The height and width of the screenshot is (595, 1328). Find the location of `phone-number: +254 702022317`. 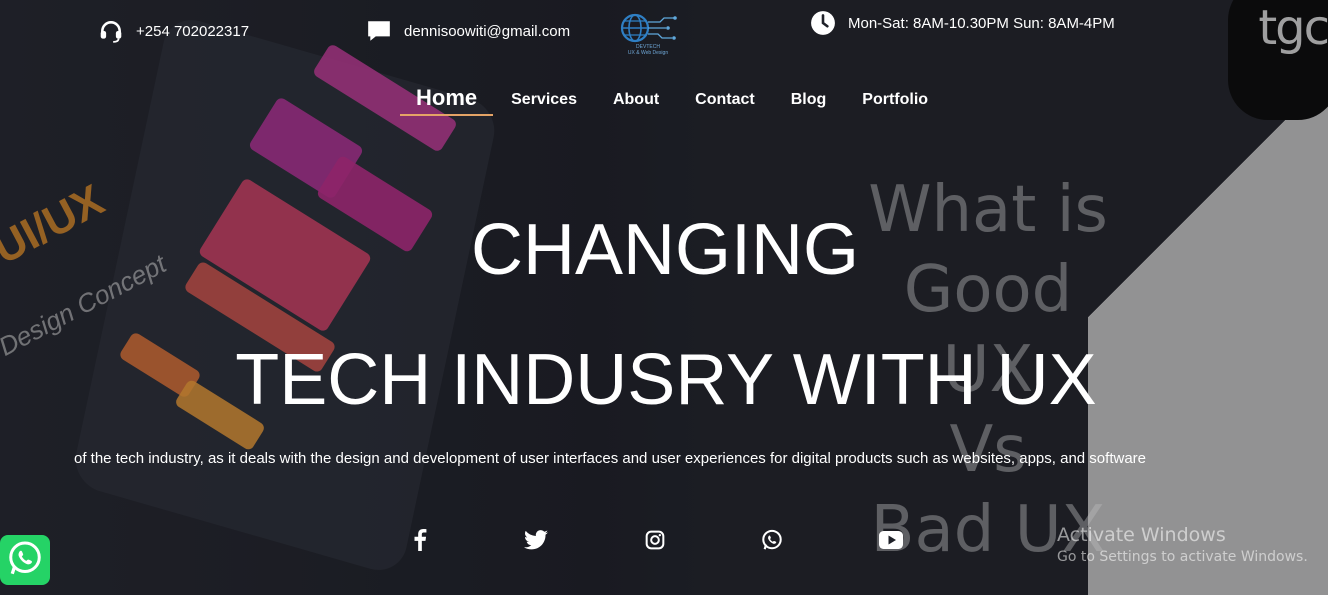

phone-number: +254 702022317 is located at coordinates (193, 31).